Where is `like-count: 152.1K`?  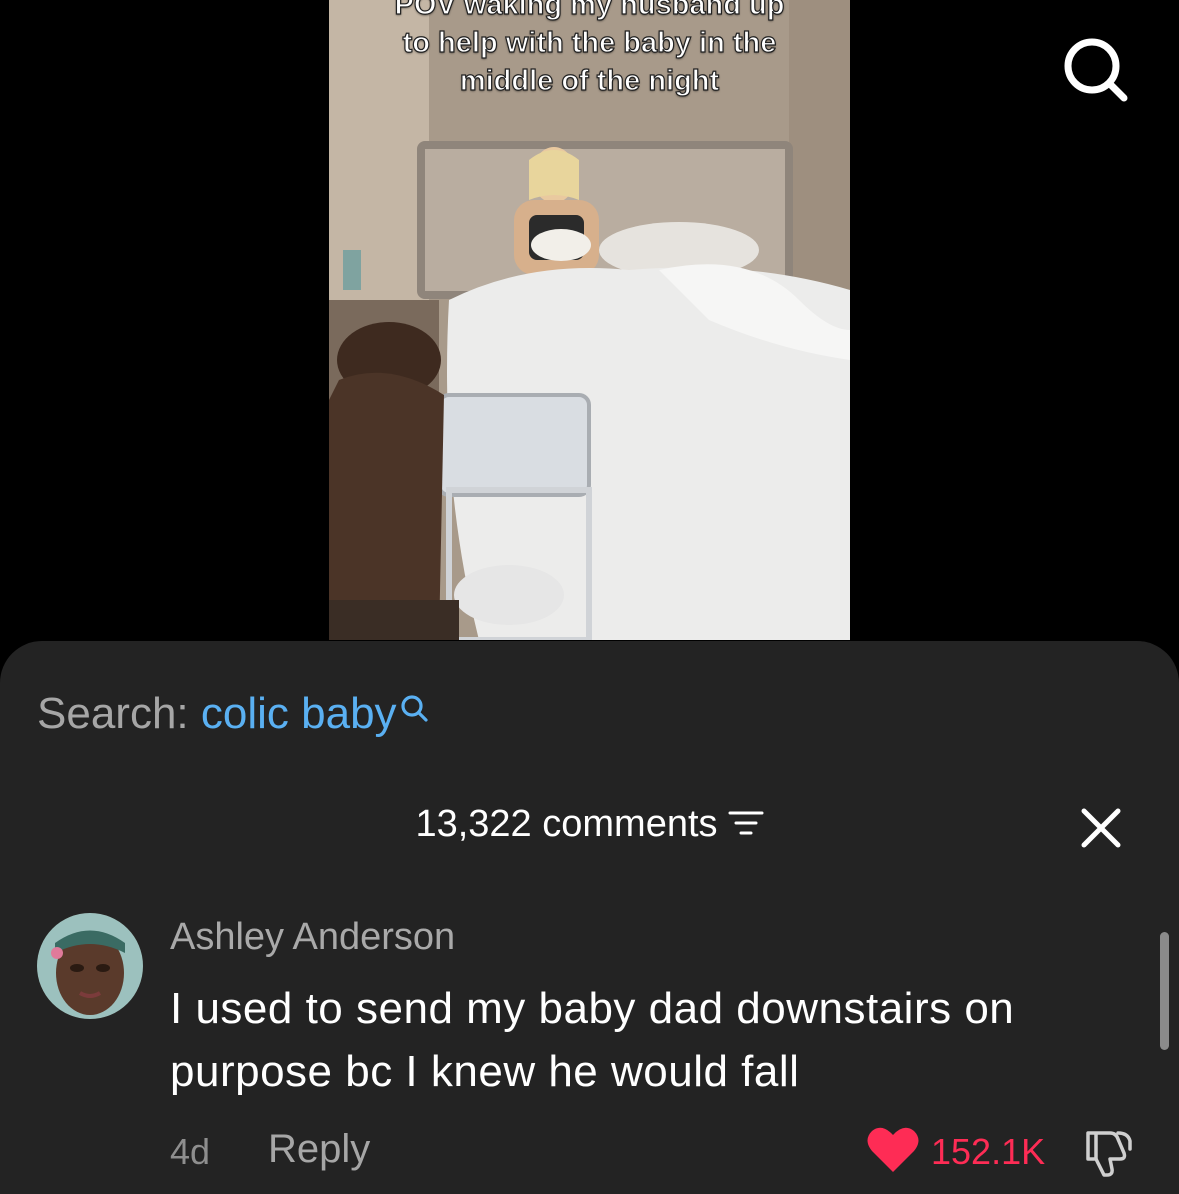 like-count: 152.1K is located at coordinates (988, 1151).